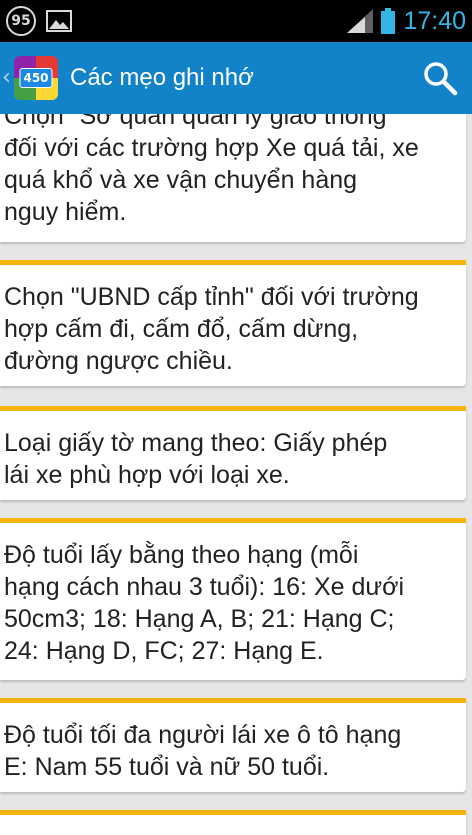 This screenshot has width=472, height=835. What do you see at coordinates (21, 21) in the screenshot?
I see `notification-count-badge: 95` at bounding box center [21, 21].